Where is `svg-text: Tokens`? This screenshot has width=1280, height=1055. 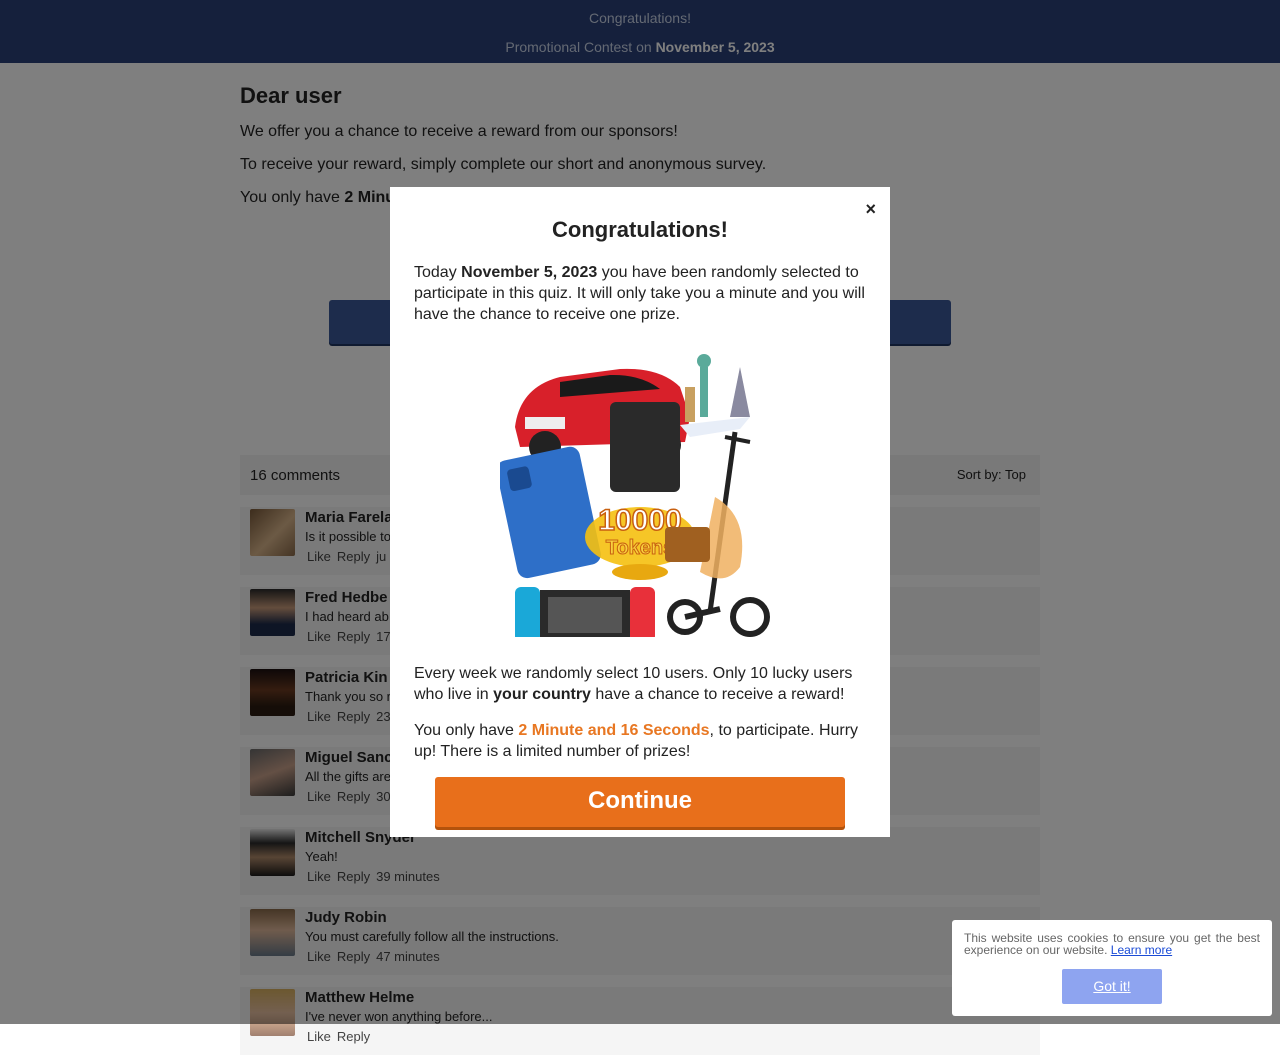
svg-text: Tokens is located at coordinates (640, 548).